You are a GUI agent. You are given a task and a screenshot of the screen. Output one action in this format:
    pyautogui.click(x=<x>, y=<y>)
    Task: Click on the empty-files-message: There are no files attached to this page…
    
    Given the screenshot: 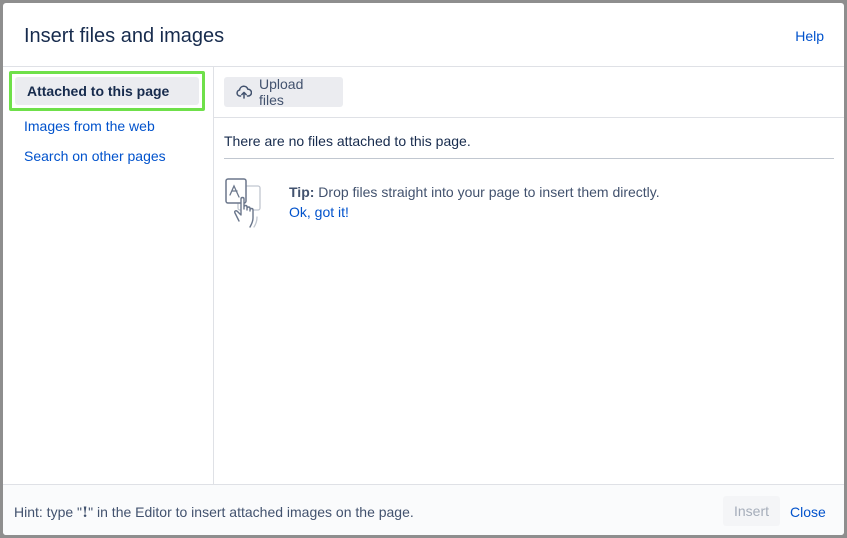 What is the action you would take?
    pyautogui.click(x=347, y=141)
    